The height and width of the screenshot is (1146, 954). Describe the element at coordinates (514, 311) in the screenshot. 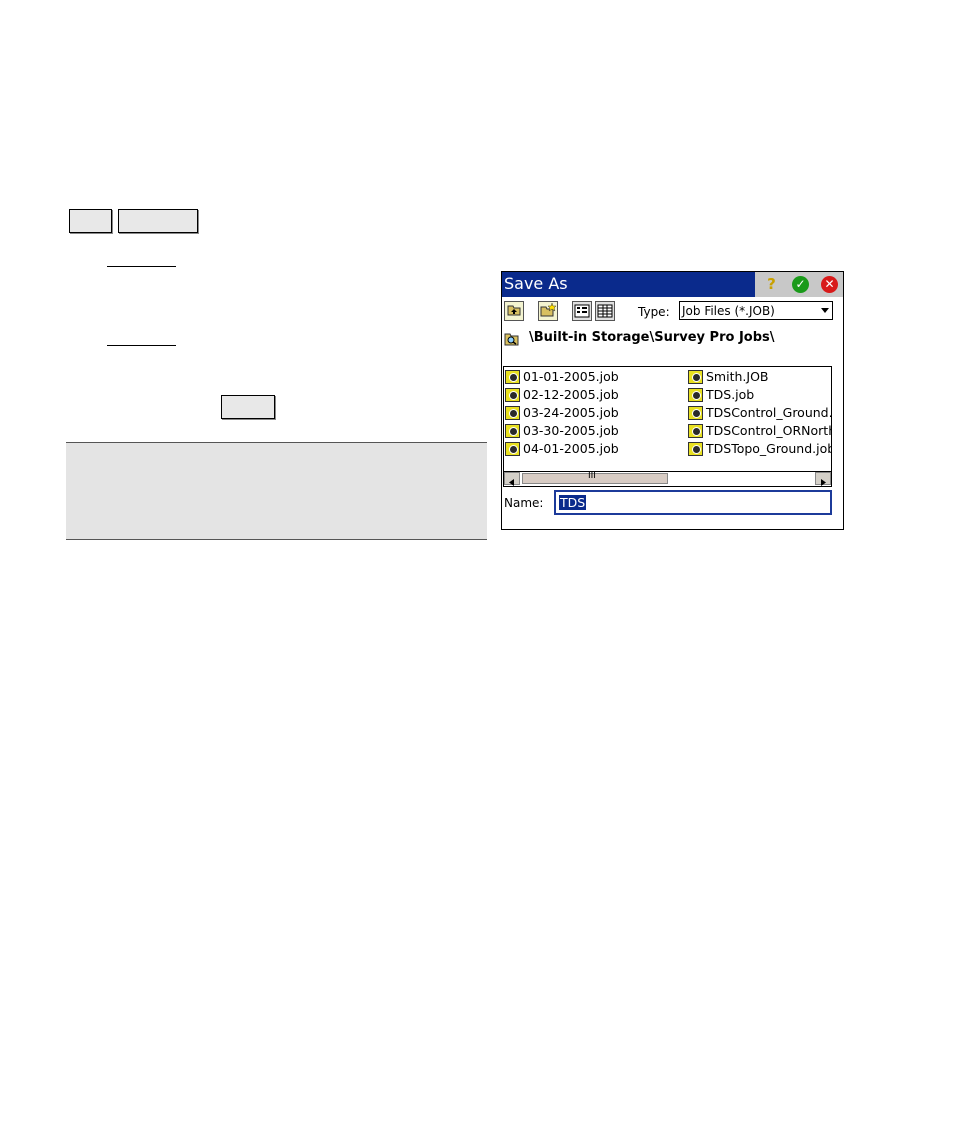

I see `up-folder-icon` at that location.